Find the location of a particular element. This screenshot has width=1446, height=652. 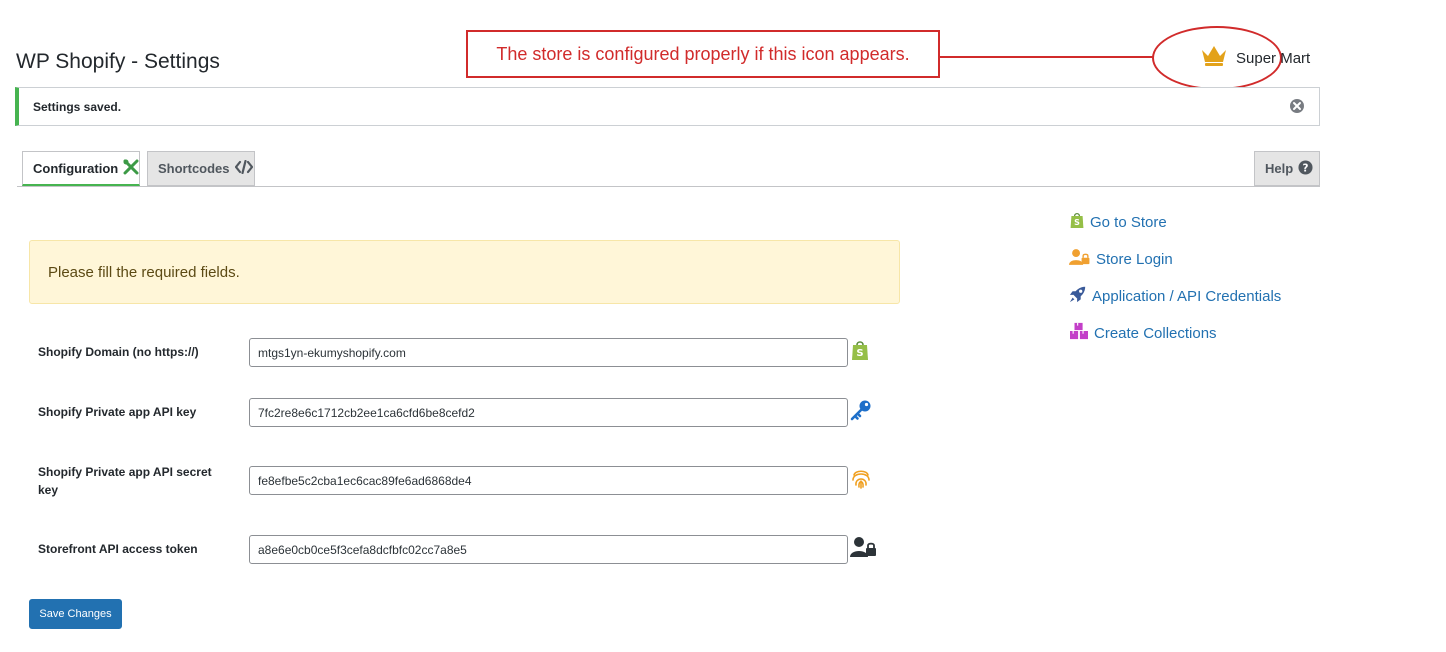

tab-shortcodes: Shortcodes is located at coordinates (201, 168).